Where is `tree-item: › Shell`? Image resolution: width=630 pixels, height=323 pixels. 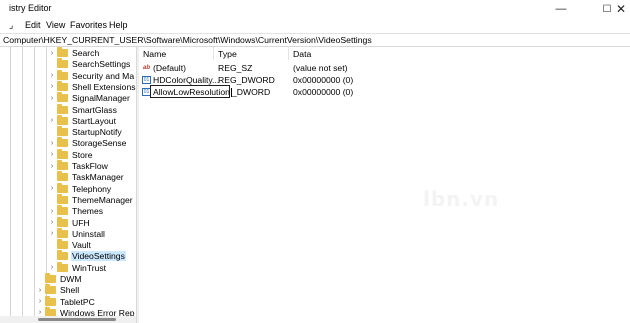 tree-item: › Shell is located at coordinates (58, 290).